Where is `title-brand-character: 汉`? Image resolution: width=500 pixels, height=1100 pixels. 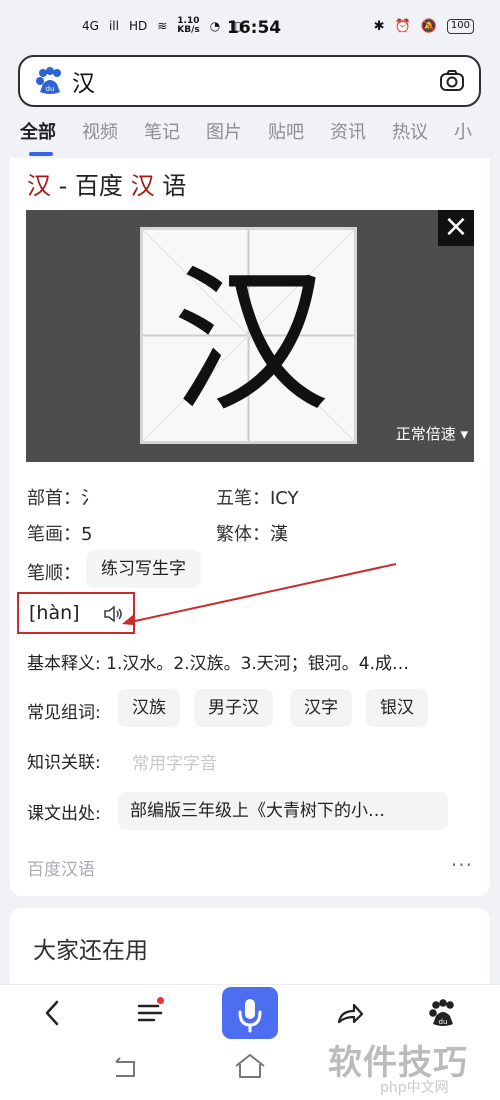
title-brand-character: 汉 is located at coordinates (142, 186).